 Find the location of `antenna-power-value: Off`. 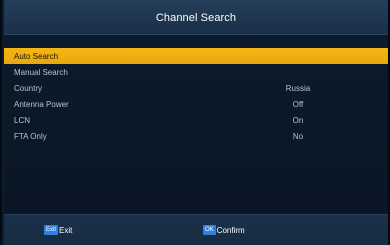

antenna-power-value: Off is located at coordinates (298, 104).